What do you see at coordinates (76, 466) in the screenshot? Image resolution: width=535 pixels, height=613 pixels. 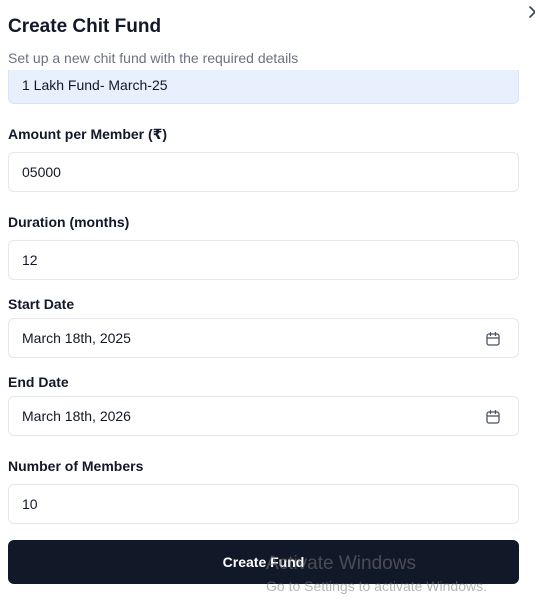 I see `members-label: Number of Members` at bounding box center [76, 466].